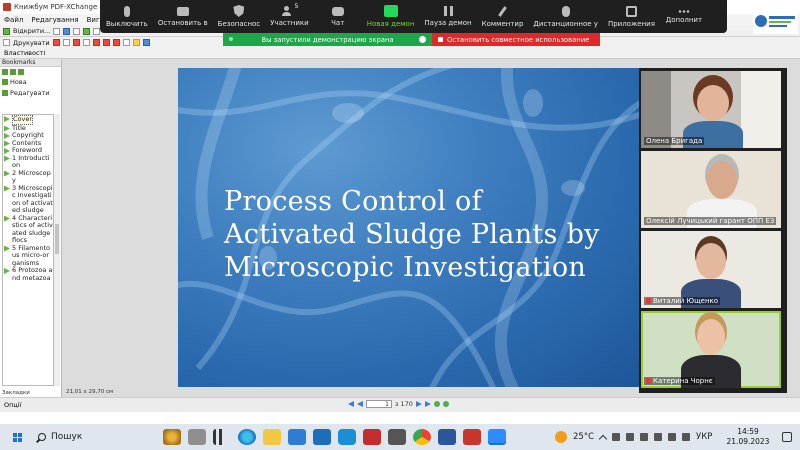 The width and height of the screenshot is (800, 450). Describe the element at coordinates (418, 404) in the screenshot. I see `next-page-icon` at that location.